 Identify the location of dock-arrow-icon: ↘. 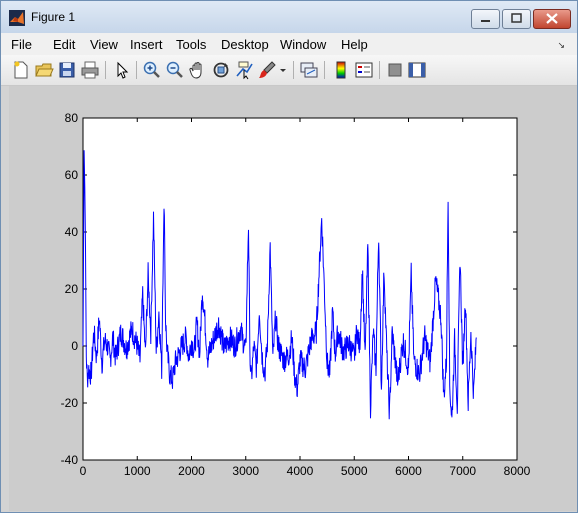
(561, 45).